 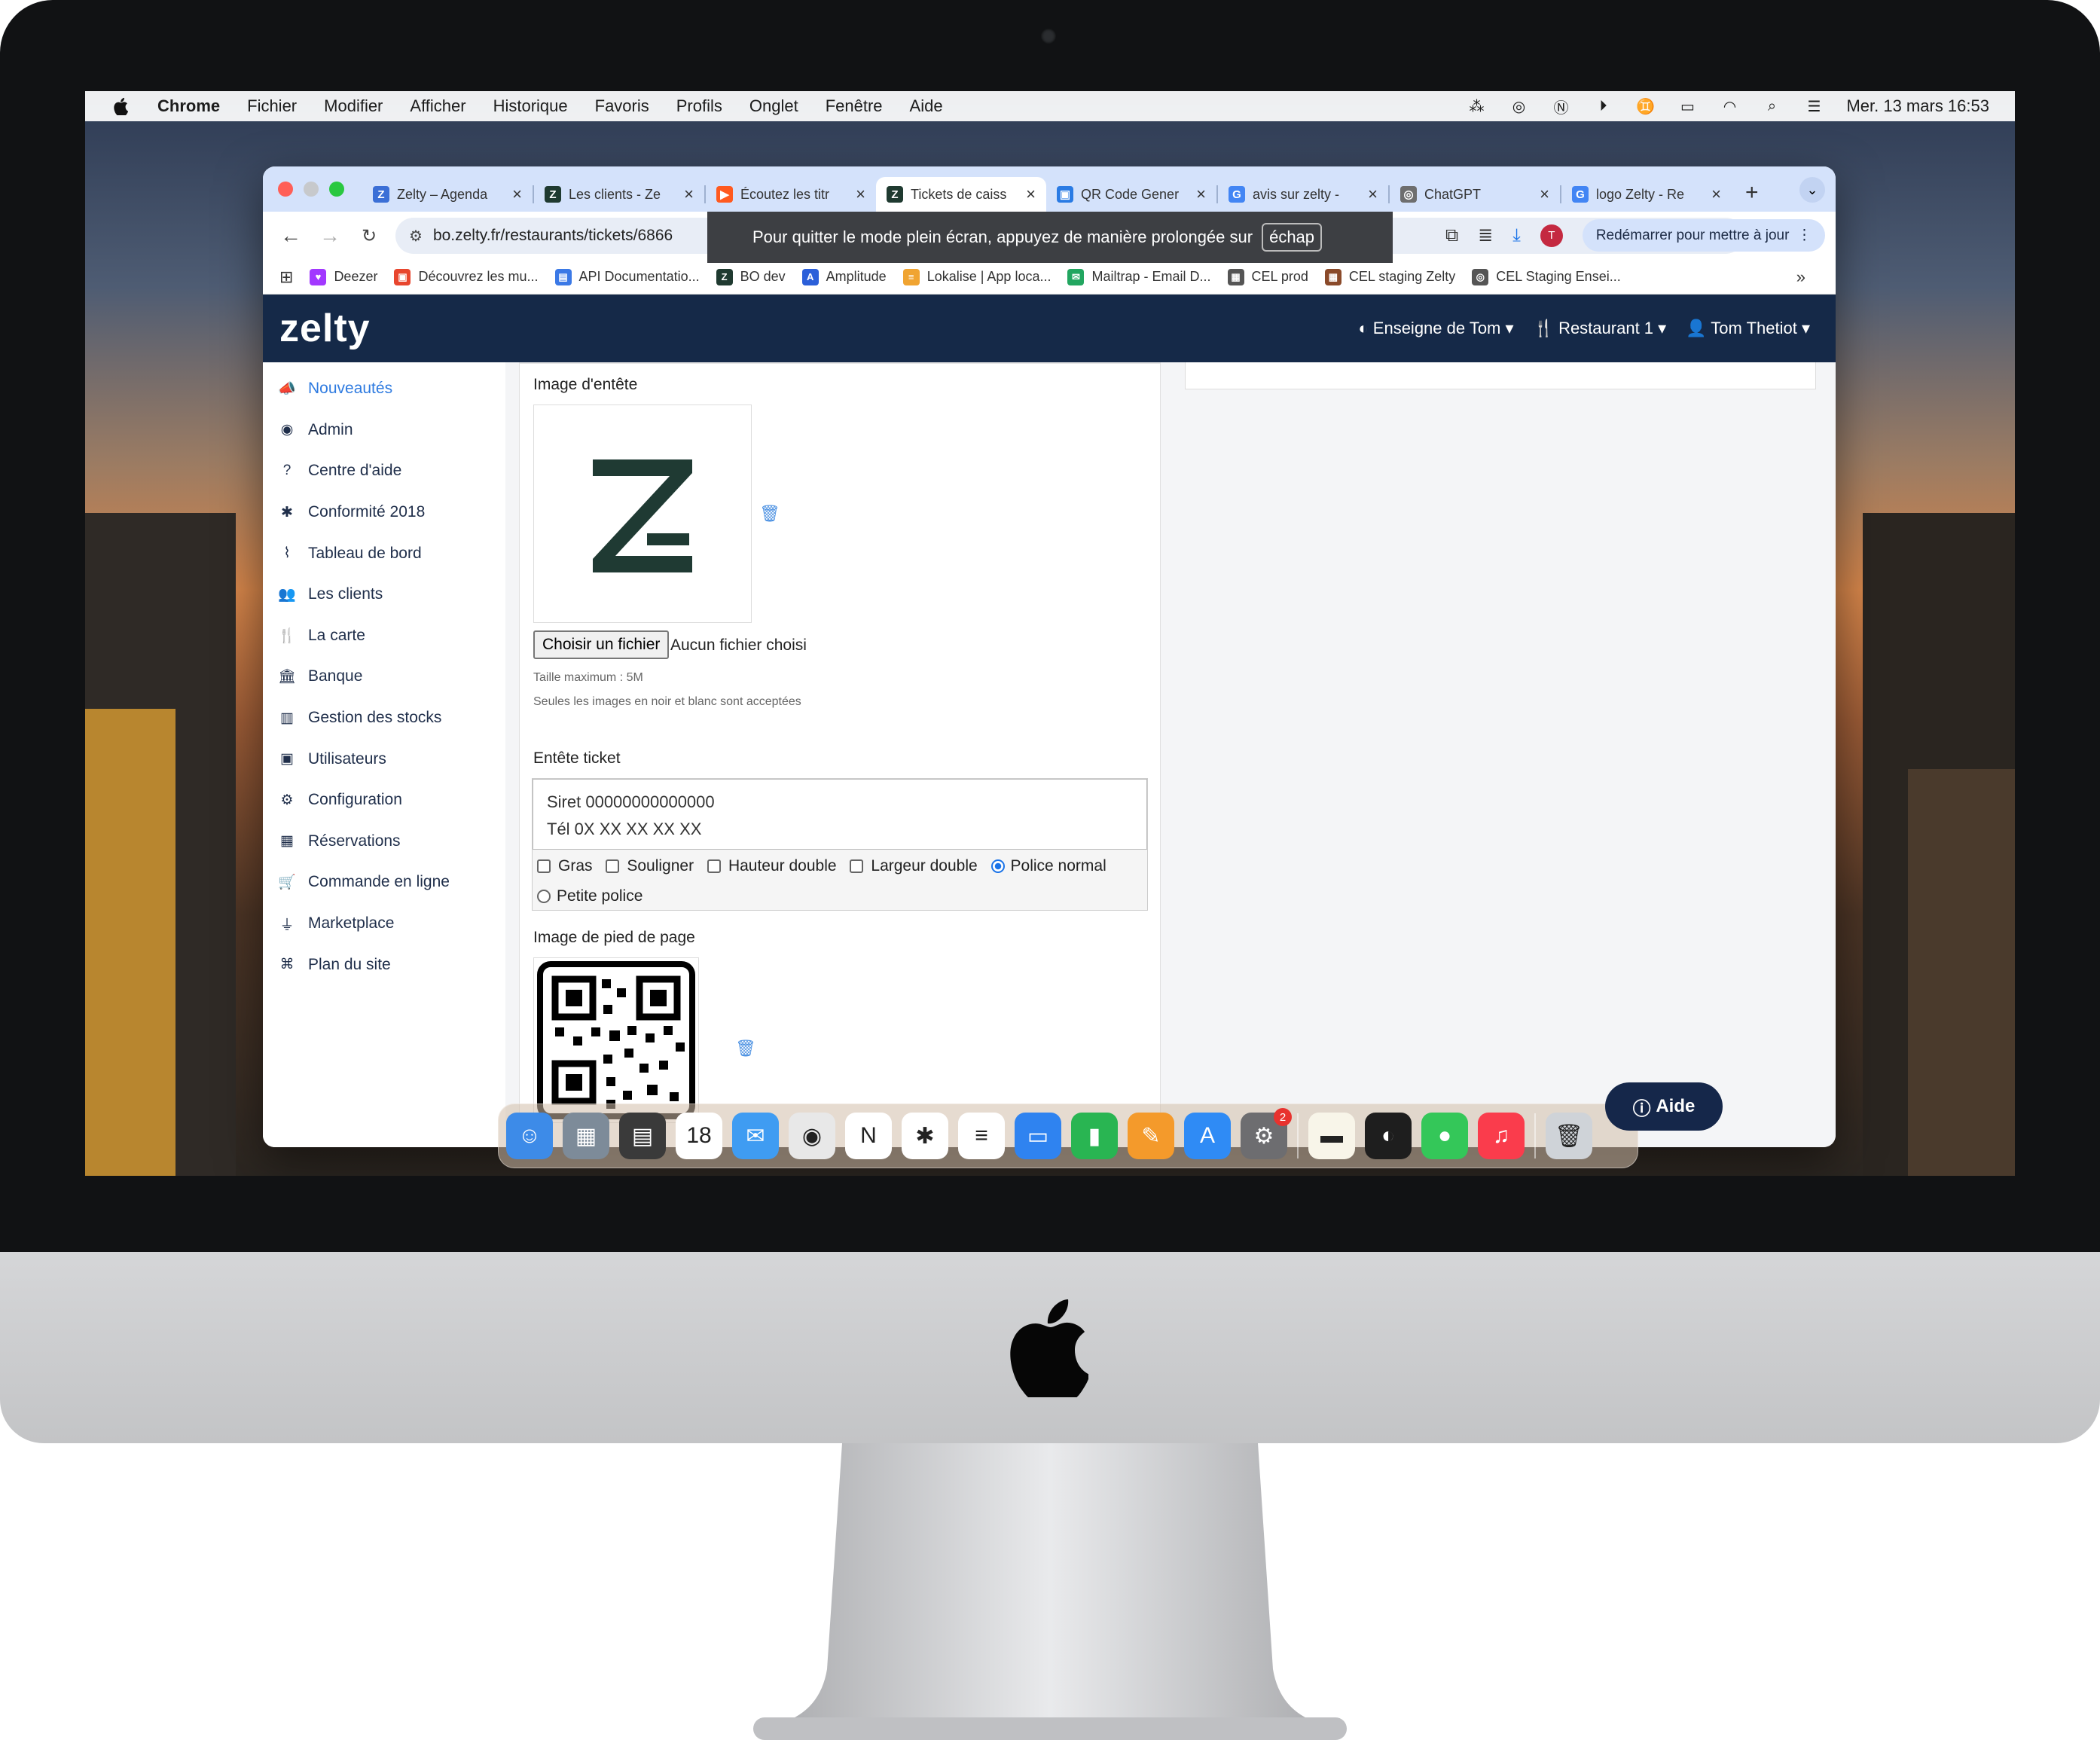 I want to click on menu-afficher: Afficher, so click(x=437, y=106).